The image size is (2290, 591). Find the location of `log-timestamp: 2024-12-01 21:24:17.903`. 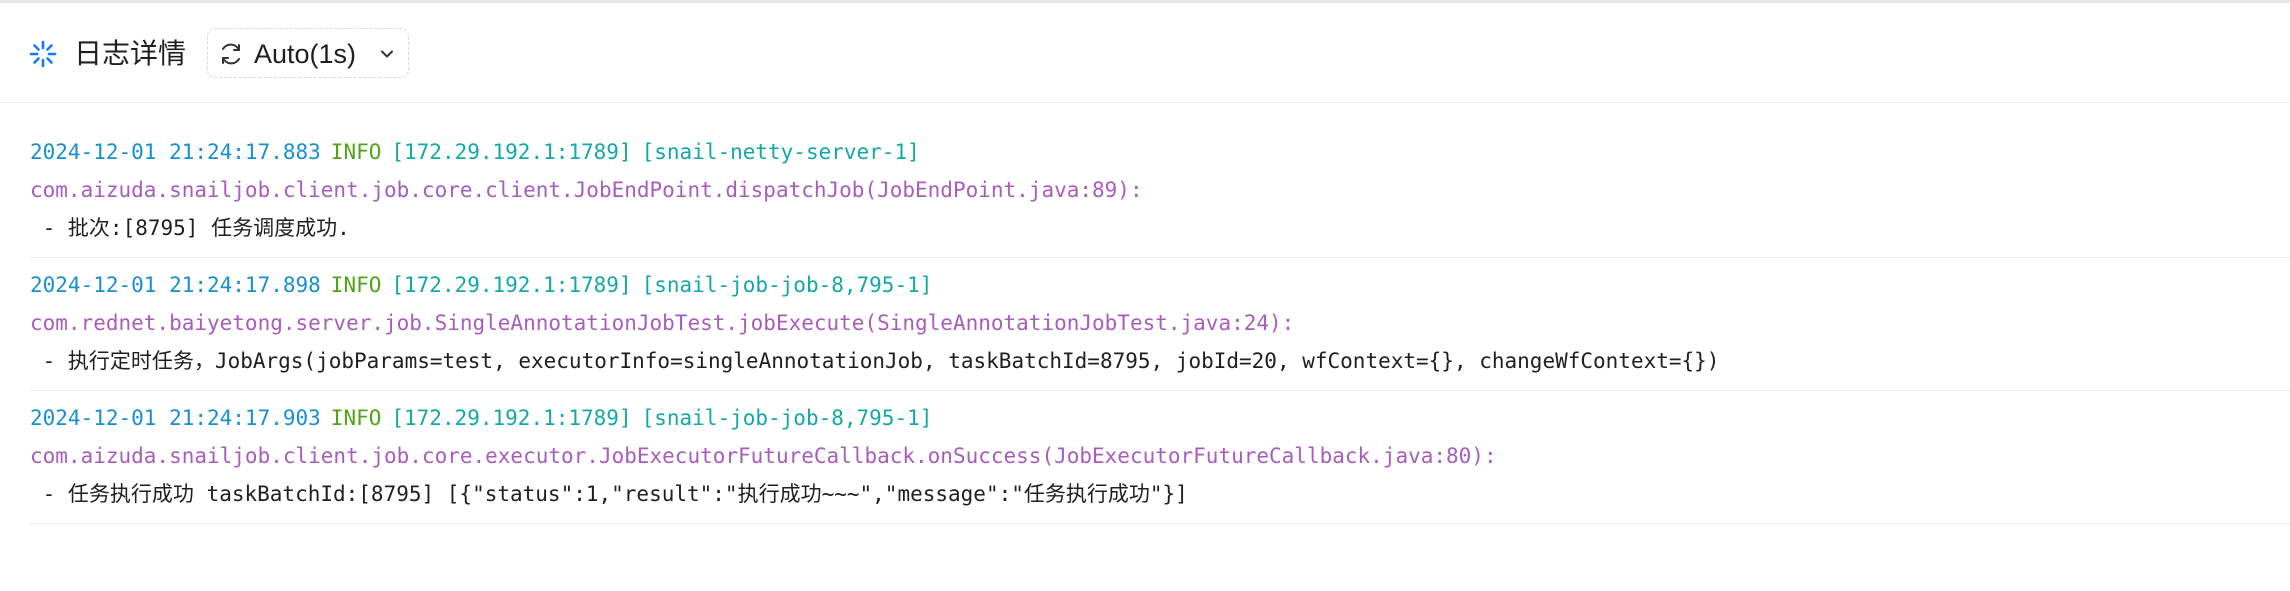

log-timestamp: 2024-12-01 21:24:17.903 is located at coordinates (175, 418).